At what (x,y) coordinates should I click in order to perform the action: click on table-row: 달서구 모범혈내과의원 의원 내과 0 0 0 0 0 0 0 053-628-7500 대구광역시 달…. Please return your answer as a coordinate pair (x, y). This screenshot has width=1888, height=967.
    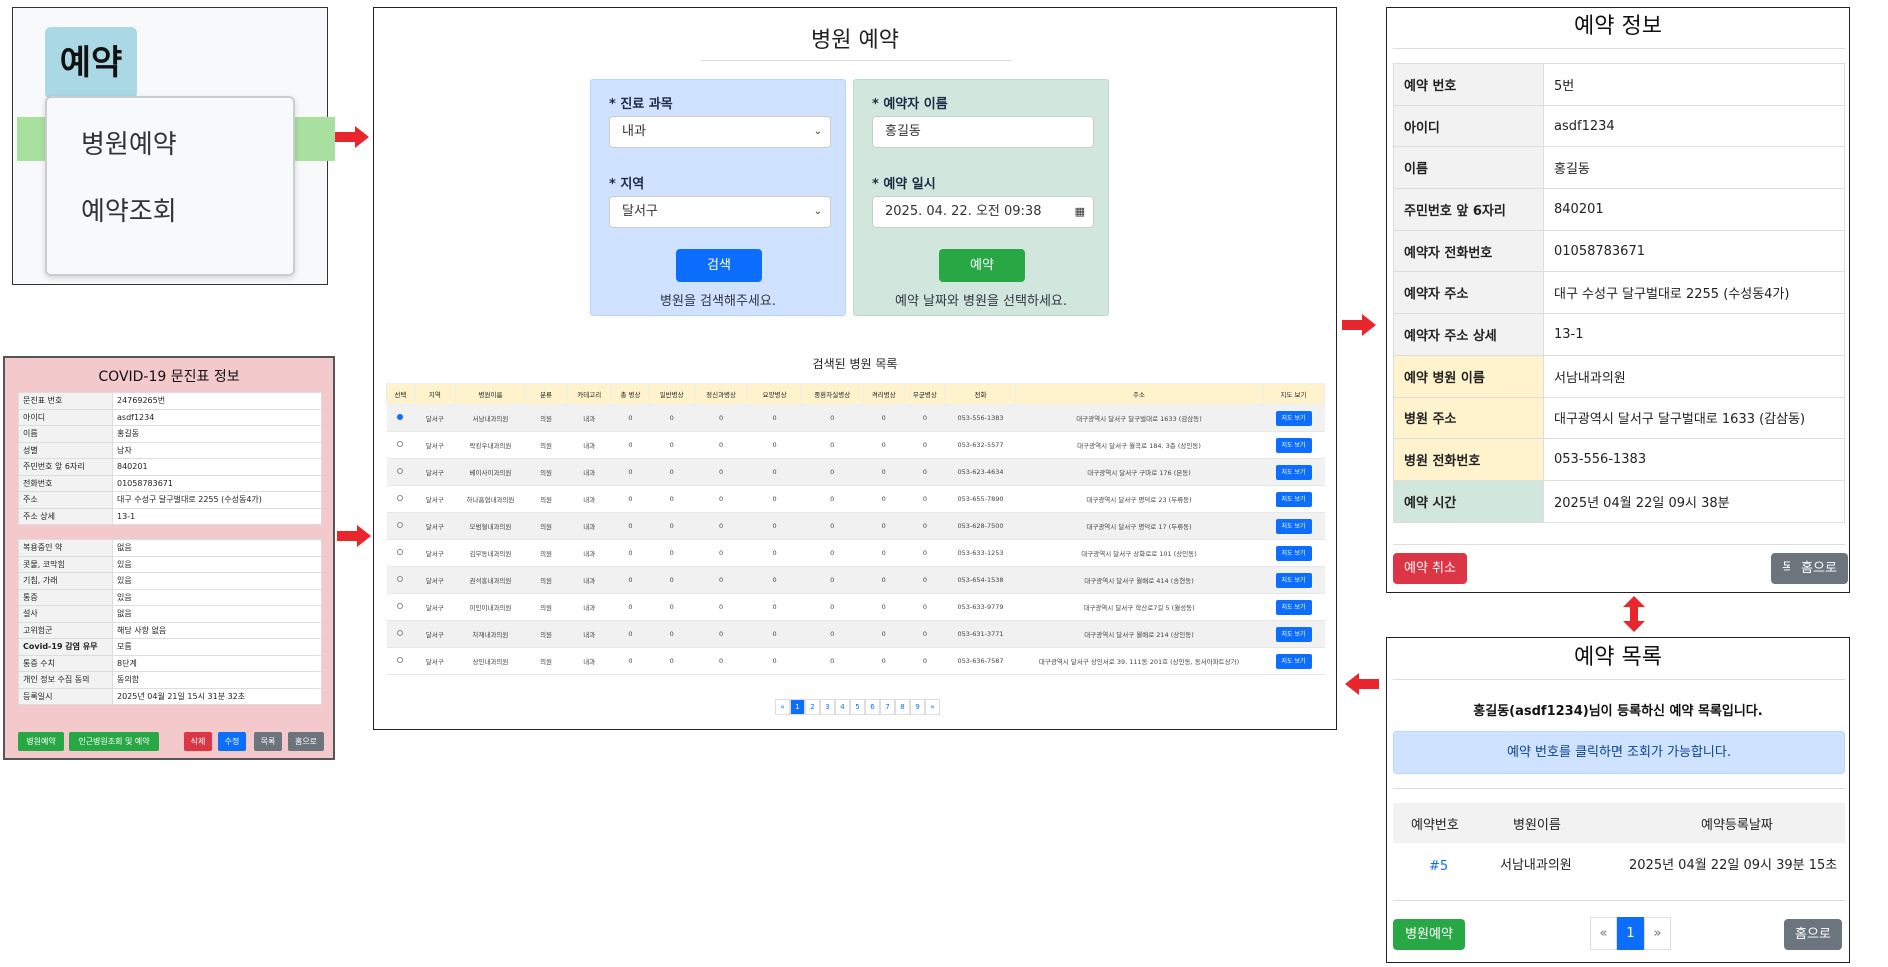
    Looking at the image, I should click on (855, 526).